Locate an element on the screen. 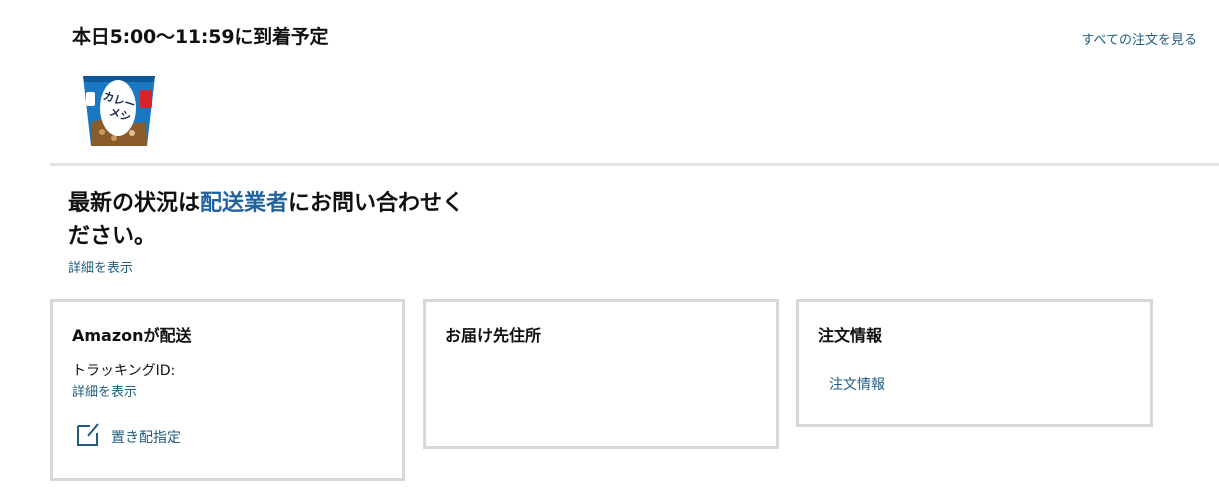  section-divider is located at coordinates (634, 164).